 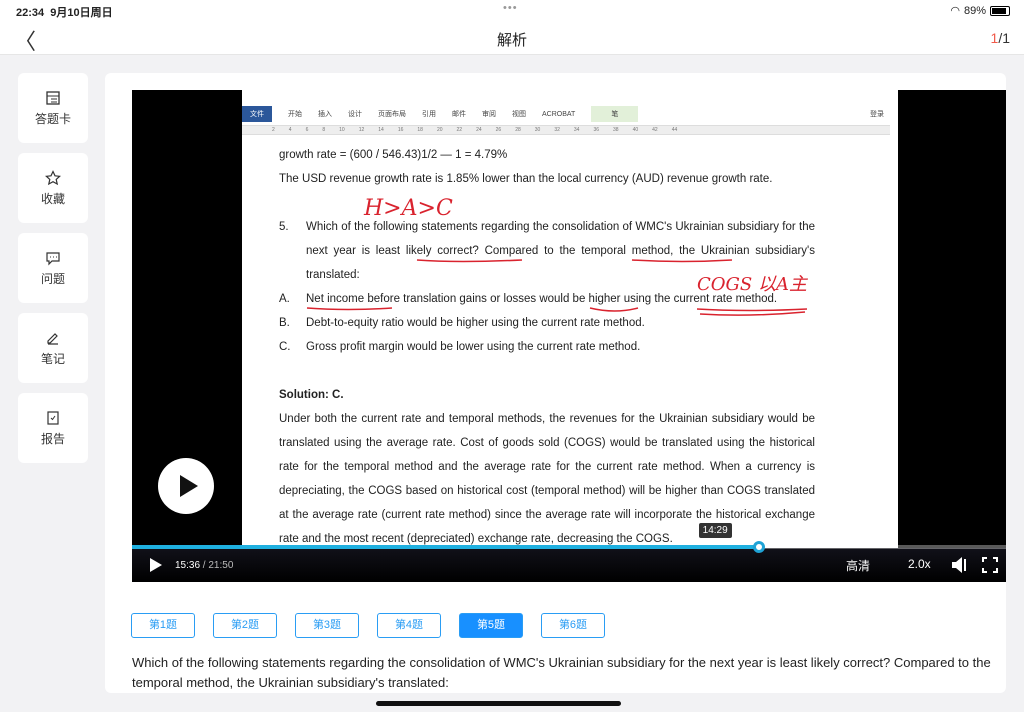 I want to click on svg-text: H>A>C, so click(x=408, y=208).